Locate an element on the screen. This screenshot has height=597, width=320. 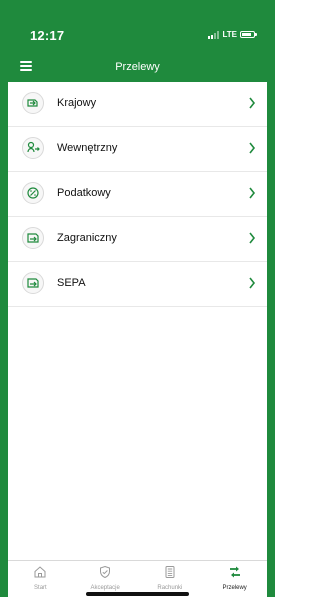
network-type: LTE is located at coordinates (229, 34).